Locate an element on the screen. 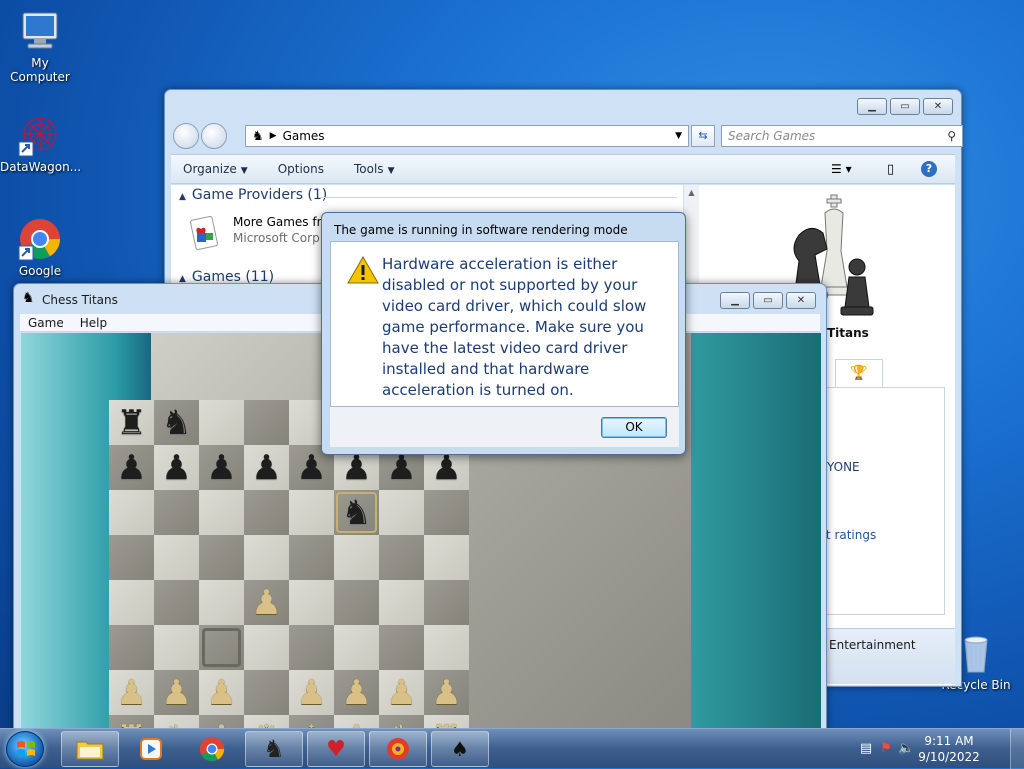  desktop-icon-my-computer: My Computer is located at coordinates (40, 46).